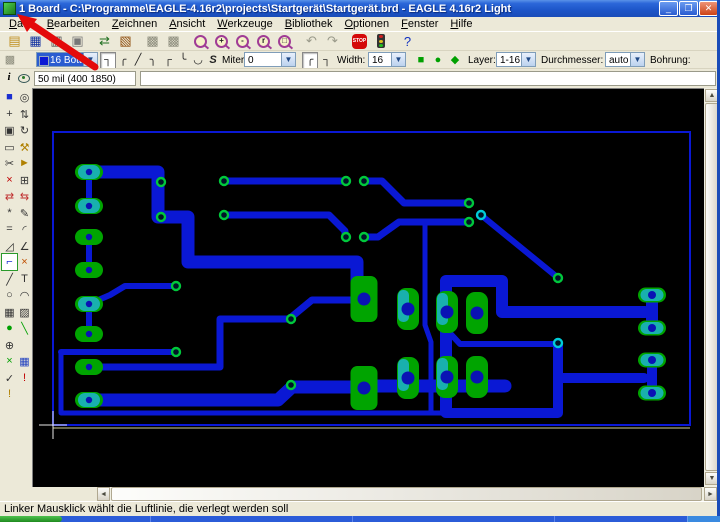  I want to click on print-button: ▥, so click(56, 41).